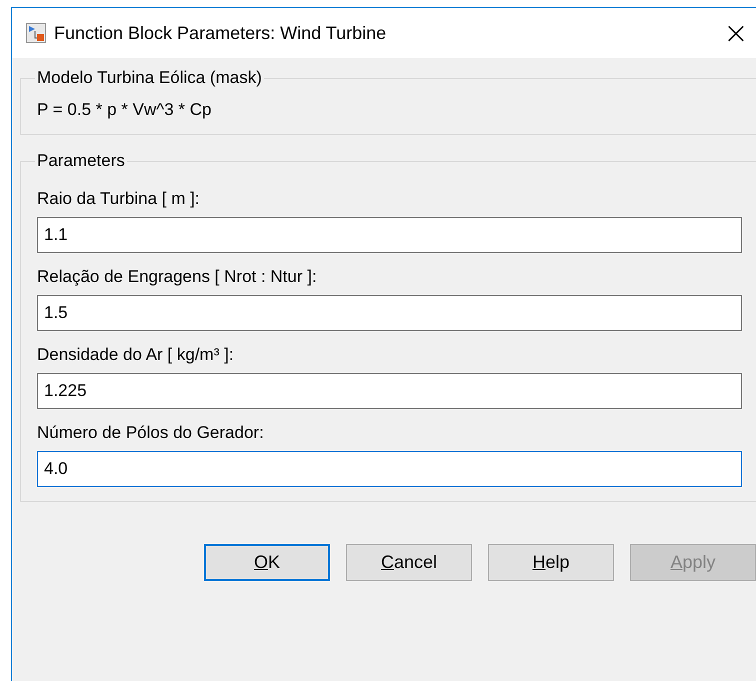 The image size is (756, 681). I want to click on description-text: P = 0.5 * p * Vw^3 * Cp, so click(124, 110).